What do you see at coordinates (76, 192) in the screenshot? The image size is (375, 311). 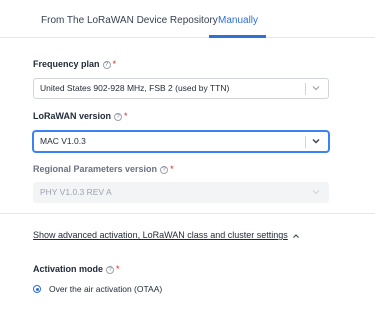 I see `regional-params-value: PHY V1.0.3 REV A` at bounding box center [76, 192].